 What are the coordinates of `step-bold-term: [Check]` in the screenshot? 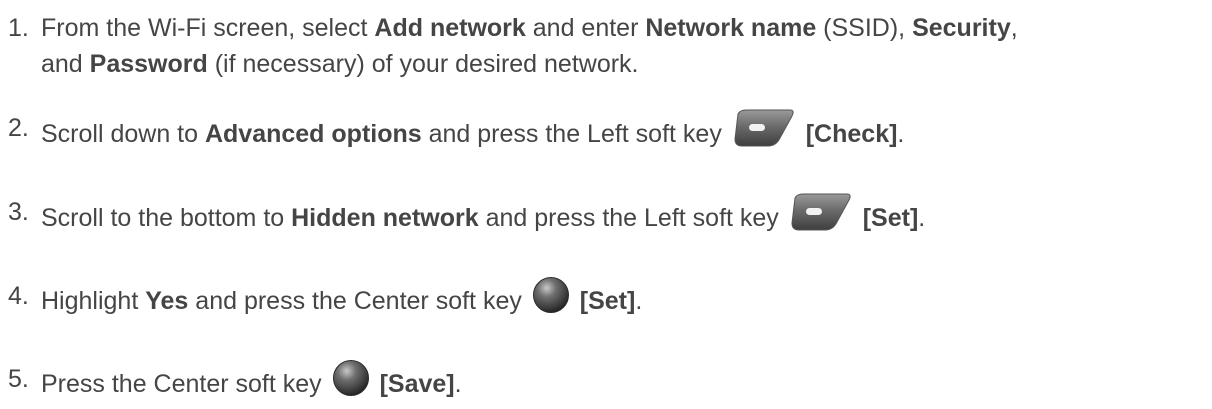 It's located at (851, 134).